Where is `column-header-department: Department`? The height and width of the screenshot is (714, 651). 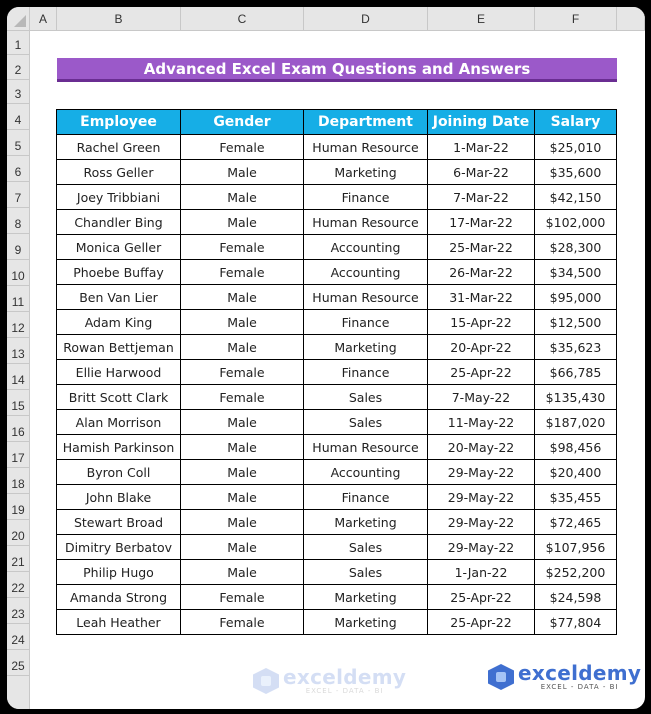 column-header-department: Department is located at coordinates (365, 122).